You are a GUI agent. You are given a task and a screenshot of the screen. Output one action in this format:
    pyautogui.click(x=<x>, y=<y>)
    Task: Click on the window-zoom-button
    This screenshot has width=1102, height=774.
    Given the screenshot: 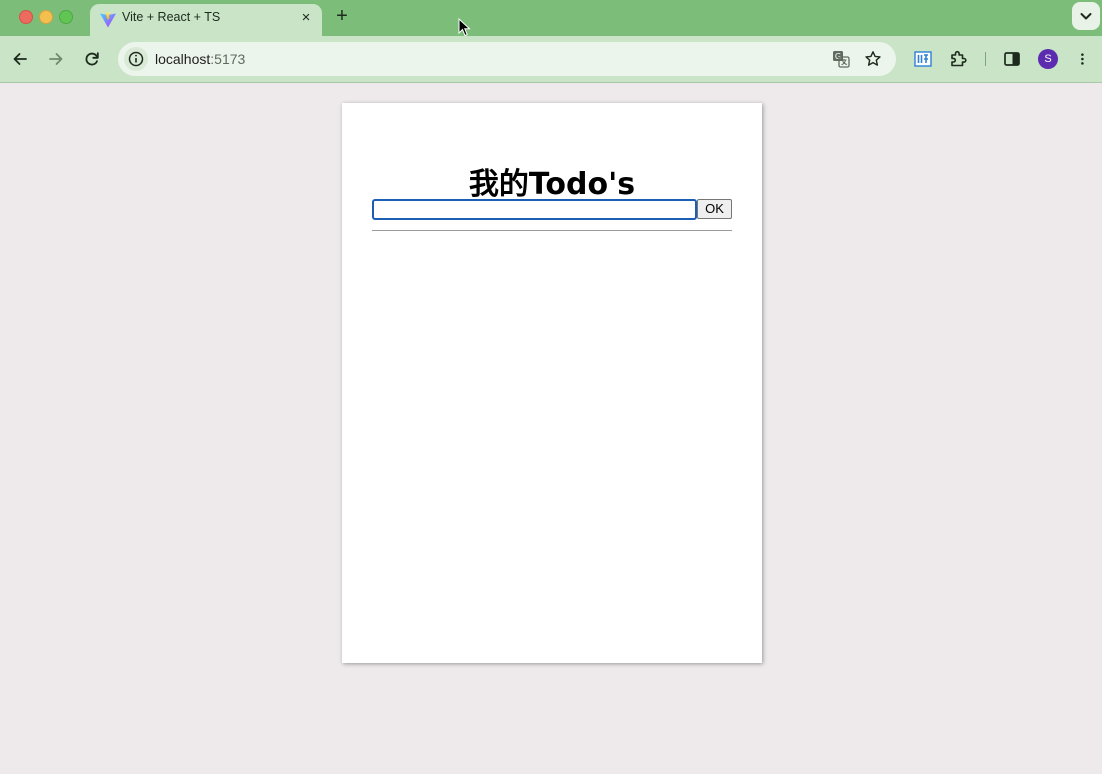 What is the action you would take?
    pyautogui.click(x=66, y=17)
    